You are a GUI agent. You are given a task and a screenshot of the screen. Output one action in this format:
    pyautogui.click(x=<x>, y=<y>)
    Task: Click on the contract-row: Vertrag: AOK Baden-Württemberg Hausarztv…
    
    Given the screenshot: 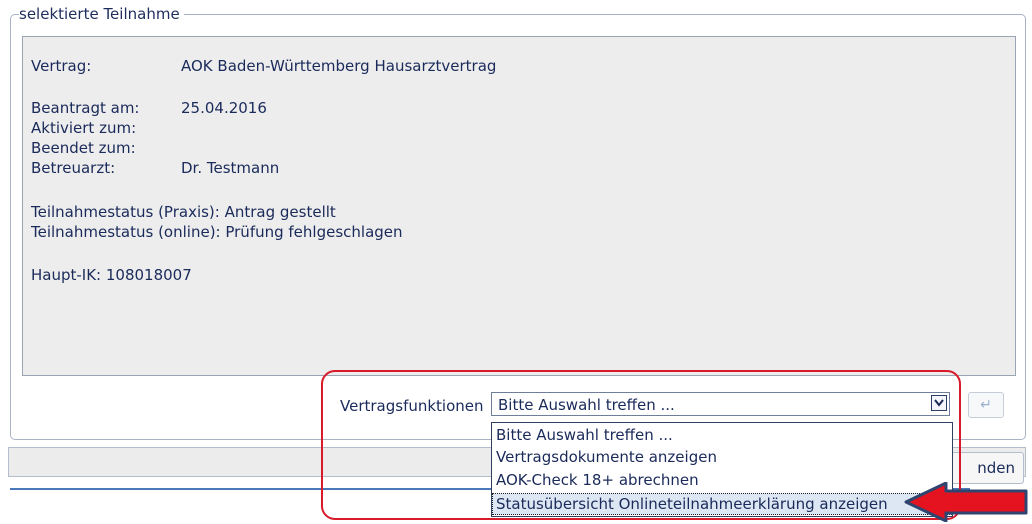 What is the action you would take?
    pyautogui.click(x=263, y=66)
    